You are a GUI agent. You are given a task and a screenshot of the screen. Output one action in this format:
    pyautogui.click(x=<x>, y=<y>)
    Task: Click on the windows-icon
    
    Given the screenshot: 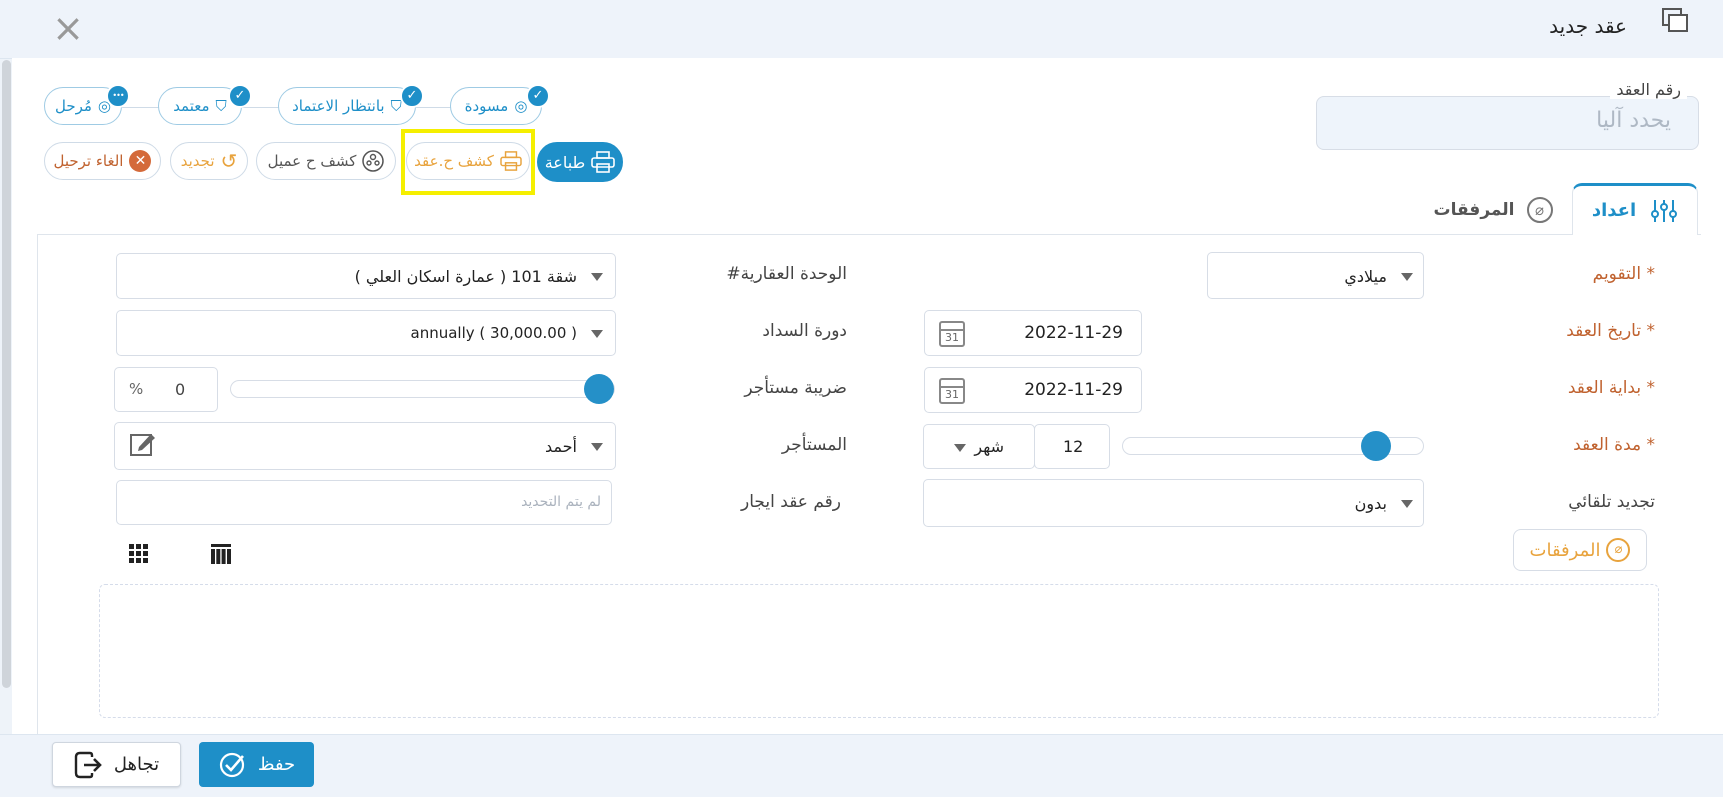 What is the action you would take?
    pyautogui.click(x=1675, y=20)
    